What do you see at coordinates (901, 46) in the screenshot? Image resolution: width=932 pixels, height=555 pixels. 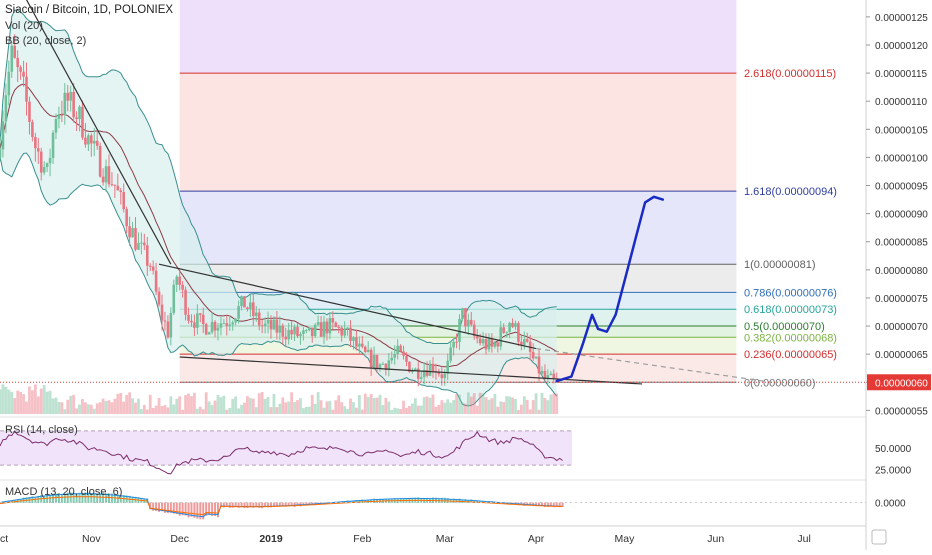 I see `price-tick-label: 0.00000120` at bounding box center [901, 46].